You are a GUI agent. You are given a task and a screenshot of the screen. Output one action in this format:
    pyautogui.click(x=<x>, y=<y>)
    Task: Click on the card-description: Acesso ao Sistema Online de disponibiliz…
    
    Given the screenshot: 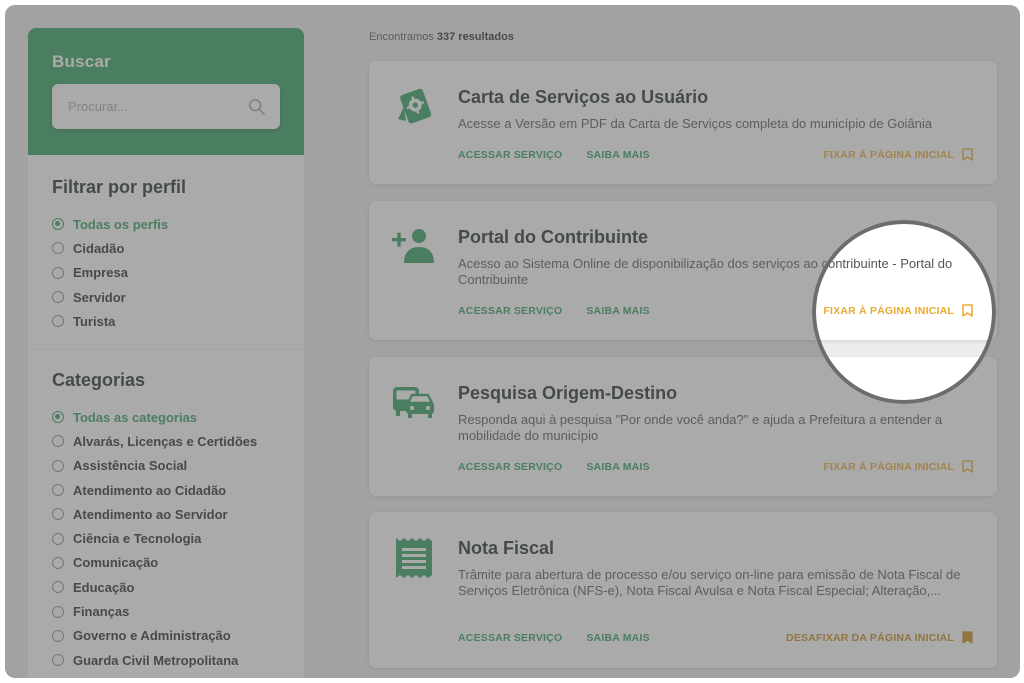 What is the action you would take?
    pyautogui.click(x=705, y=271)
    